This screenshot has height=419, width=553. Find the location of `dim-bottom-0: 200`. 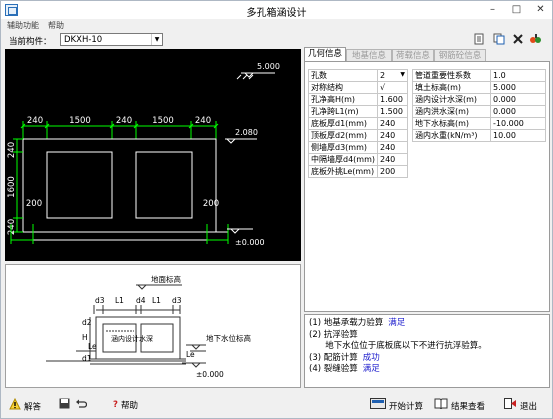

dim-bottom-0: 200 is located at coordinates (34, 204).